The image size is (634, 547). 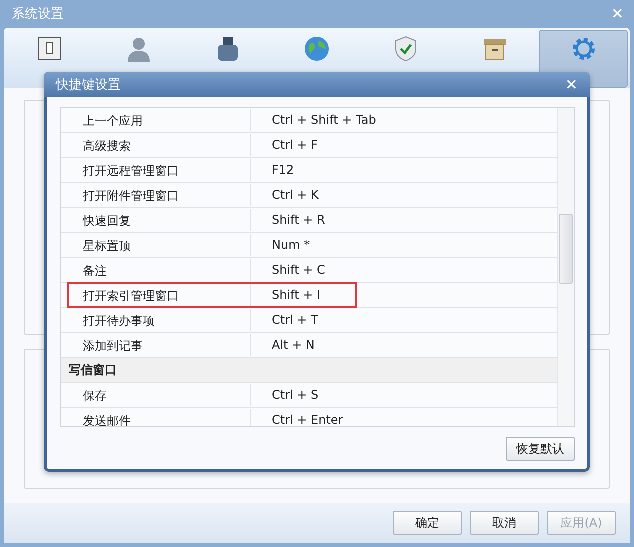 What do you see at coordinates (404, 395) in the screenshot?
I see `shortcut-cell: Ctrl + S` at bounding box center [404, 395].